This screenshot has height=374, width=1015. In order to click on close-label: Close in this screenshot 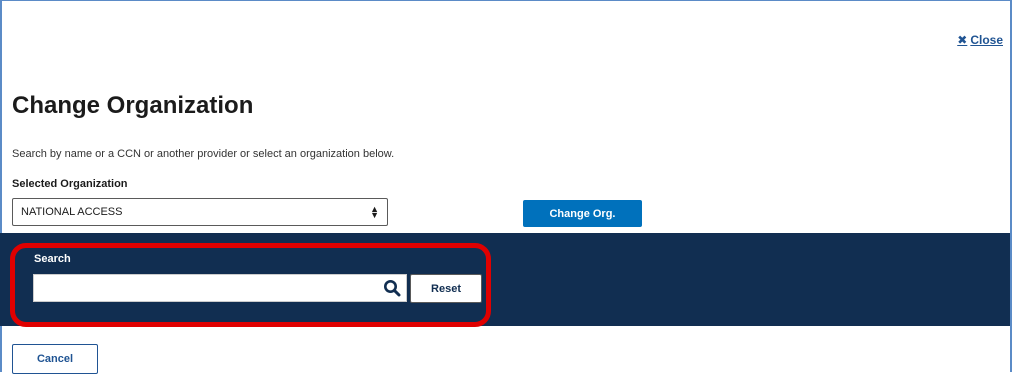, I will do `click(986, 40)`.